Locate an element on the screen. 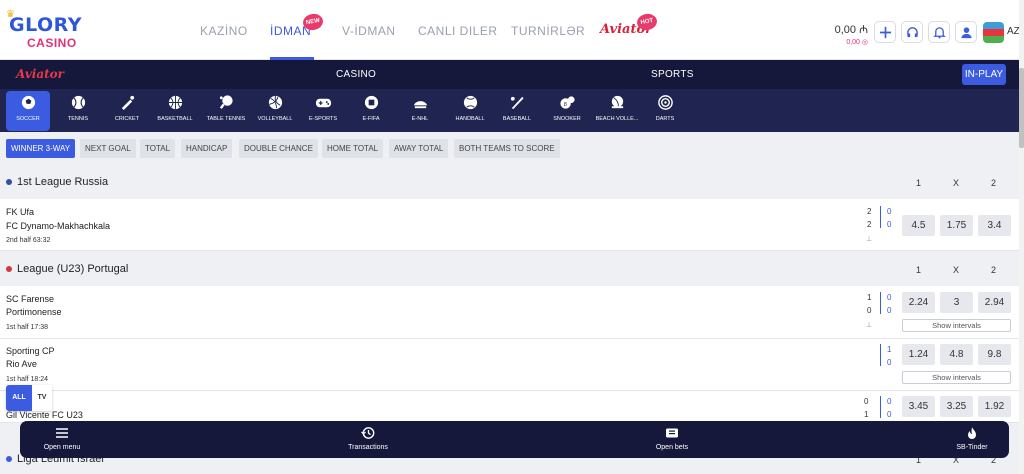 The image size is (1024, 474). sport-tab-soccer: SOCCER is located at coordinates (28, 111).